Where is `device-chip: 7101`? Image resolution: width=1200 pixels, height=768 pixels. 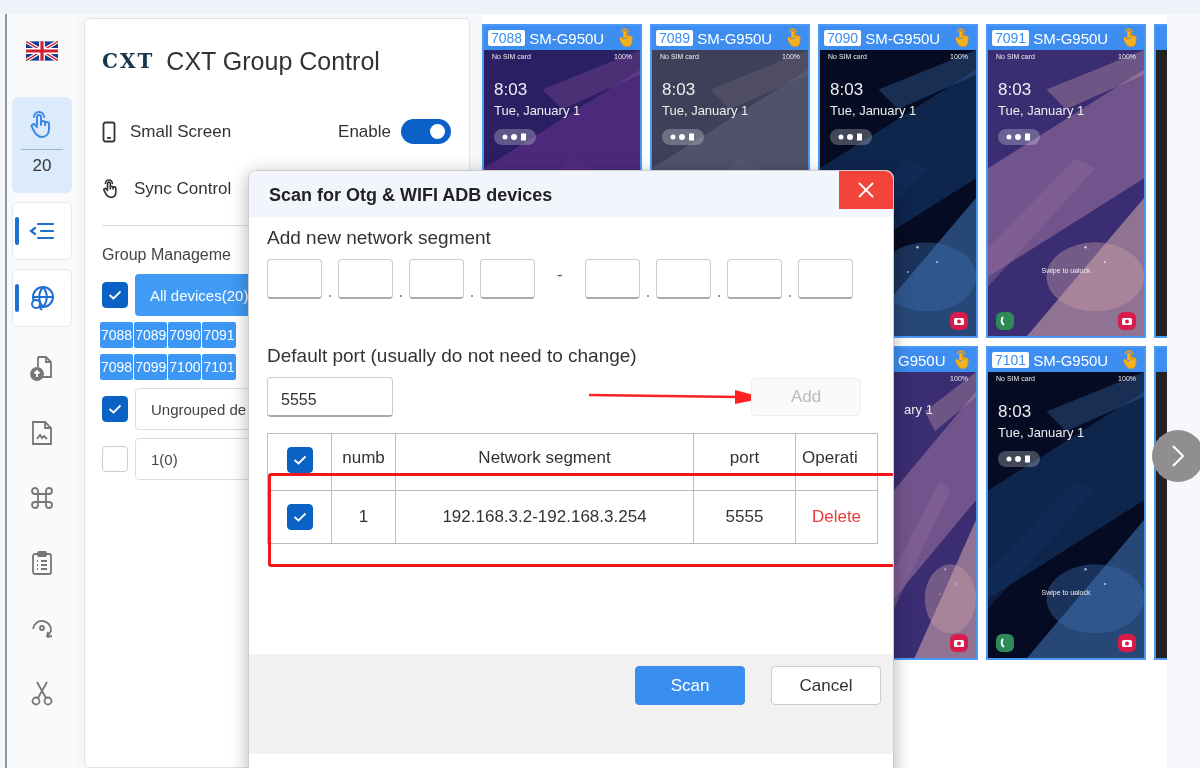
device-chip: 7101 is located at coordinates (219, 367).